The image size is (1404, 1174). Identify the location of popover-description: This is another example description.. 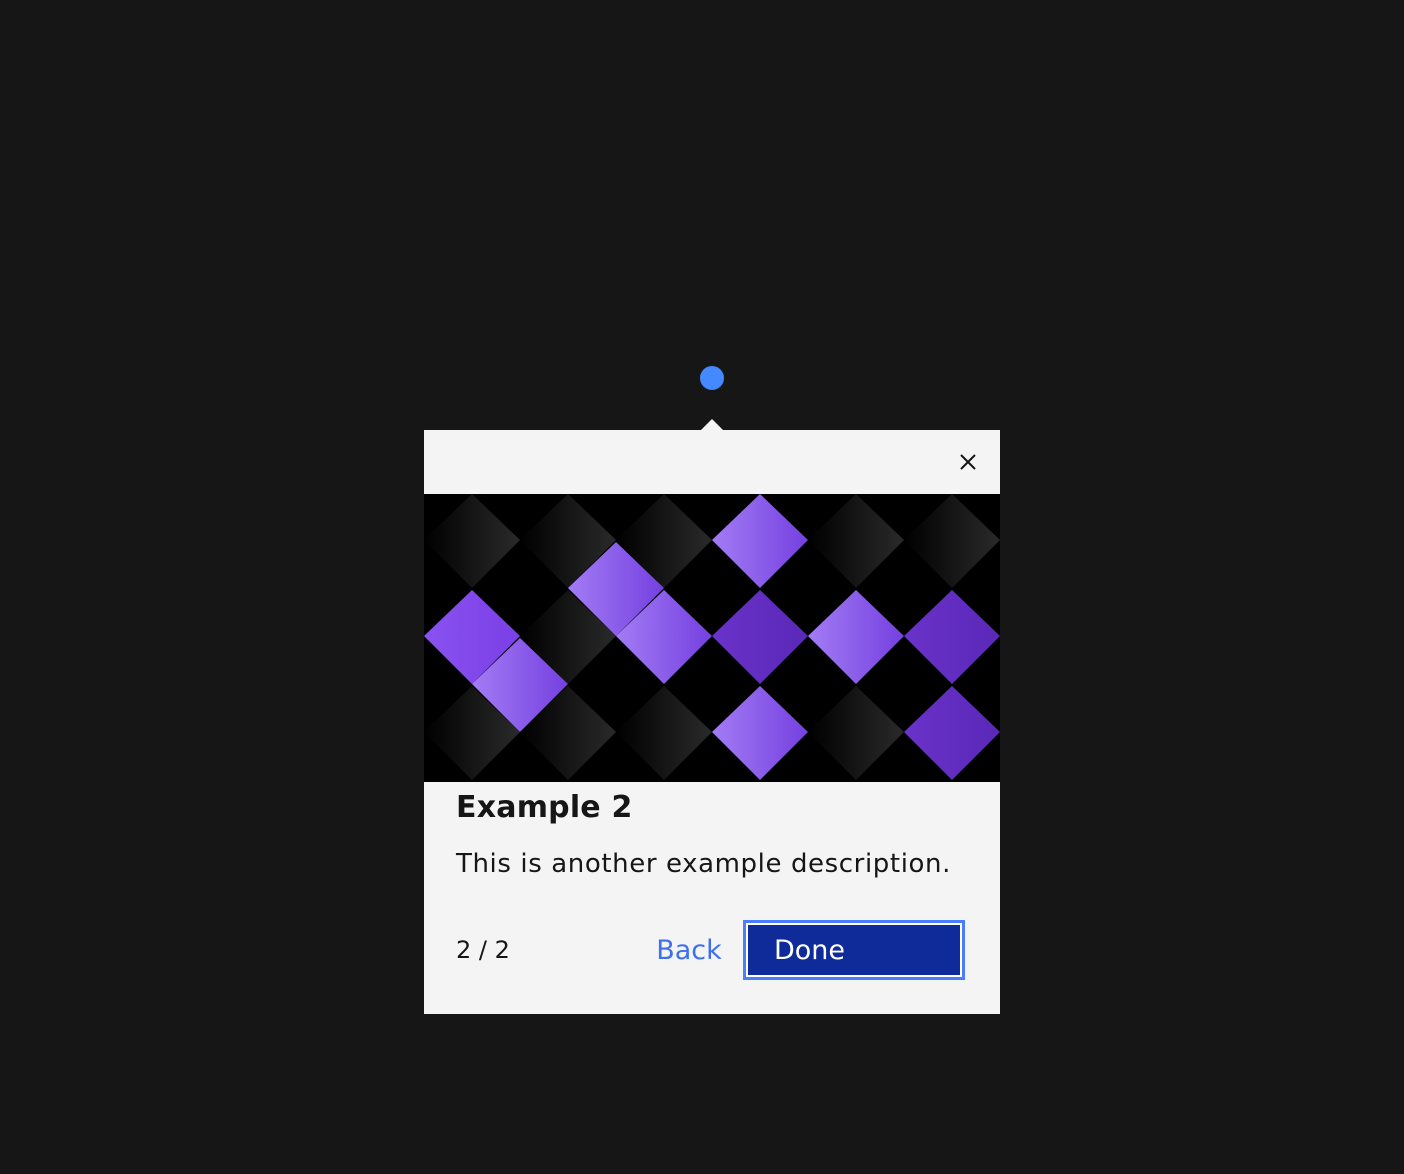
(703, 864).